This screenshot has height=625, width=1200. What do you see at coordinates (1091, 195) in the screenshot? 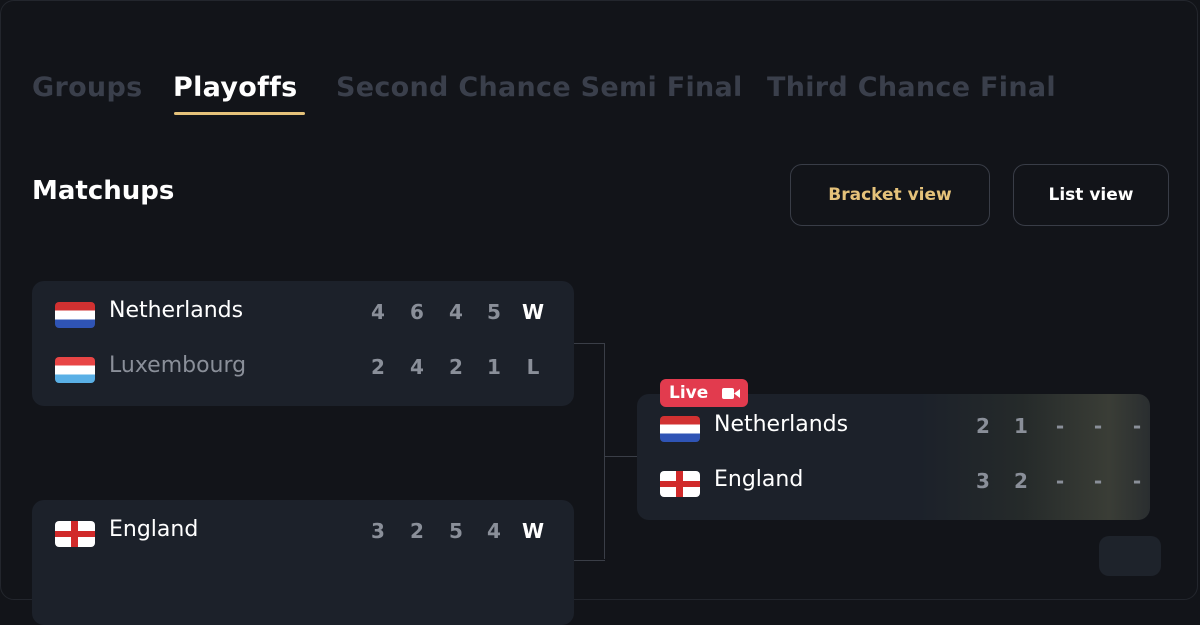
I see `list-view-button: List view` at bounding box center [1091, 195].